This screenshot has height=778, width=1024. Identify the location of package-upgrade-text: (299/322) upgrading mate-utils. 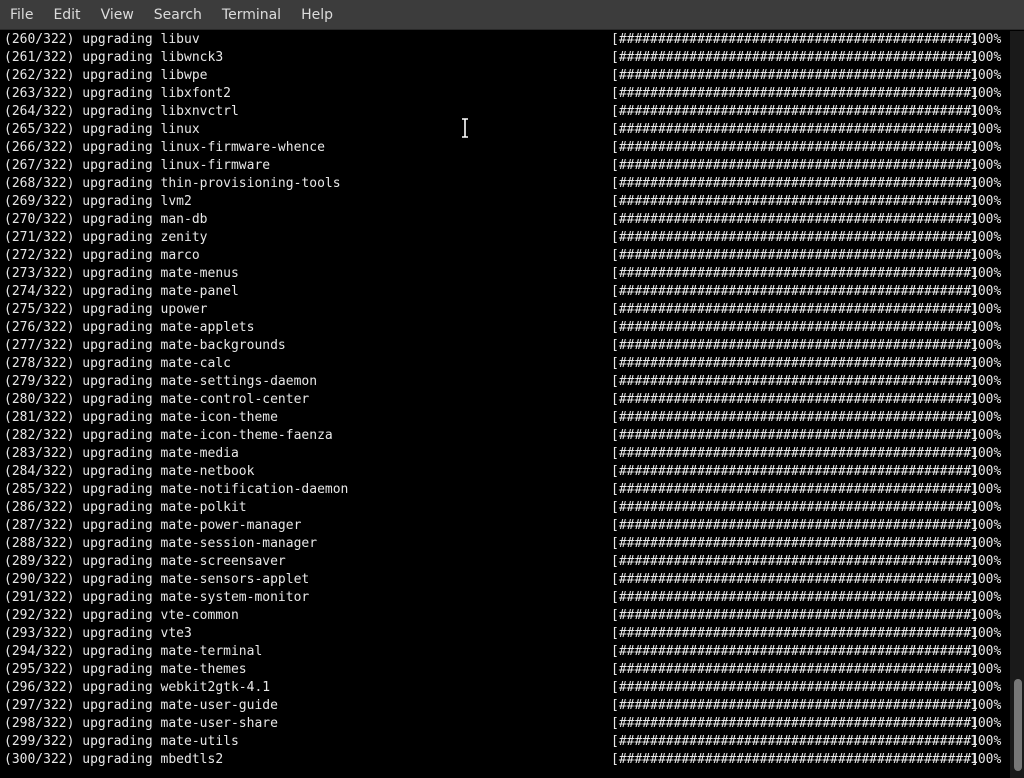
(121, 741).